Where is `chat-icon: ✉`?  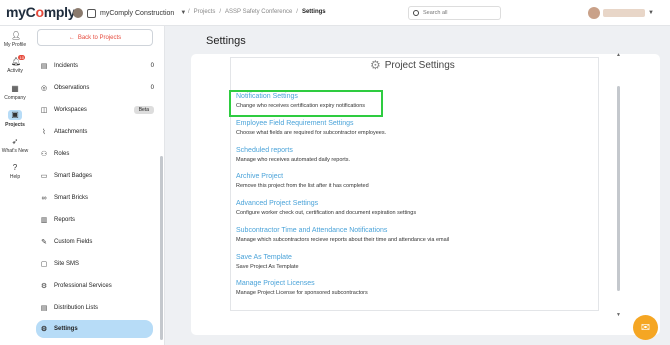
chat-icon: ✉ is located at coordinates (645, 328).